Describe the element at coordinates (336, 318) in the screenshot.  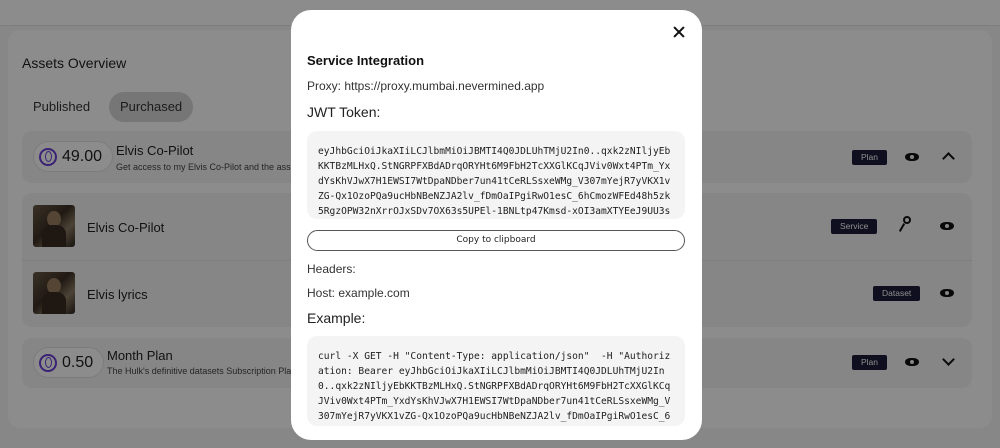
I see `example-label: Example:` at that location.